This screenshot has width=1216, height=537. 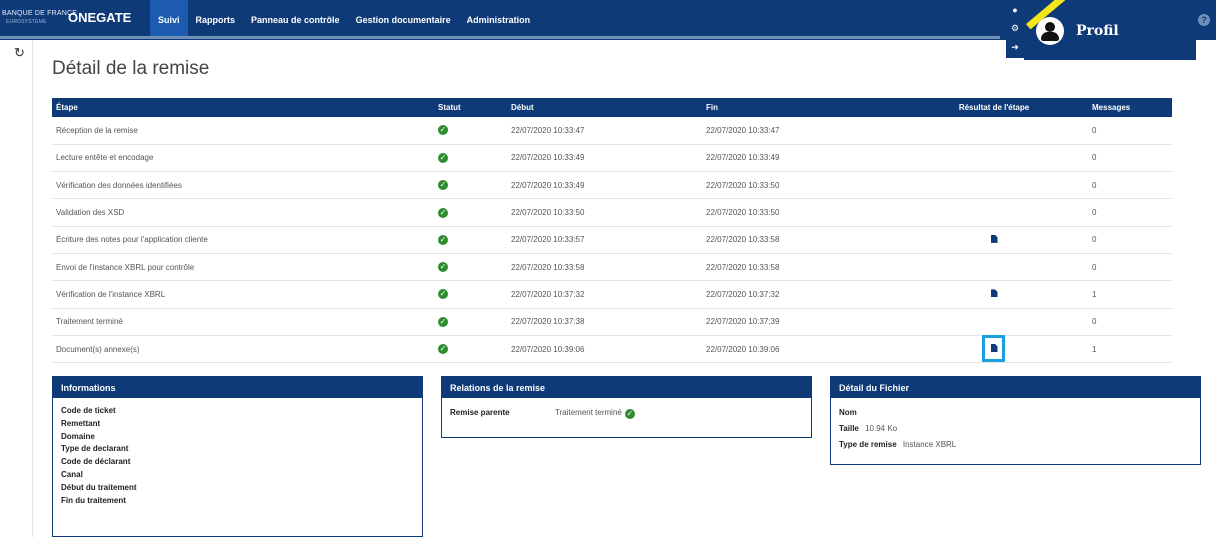 What do you see at coordinates (243, 131) in the screenshot?
I see `step-name: Réception de la remise` at bounding box center [243, 131].